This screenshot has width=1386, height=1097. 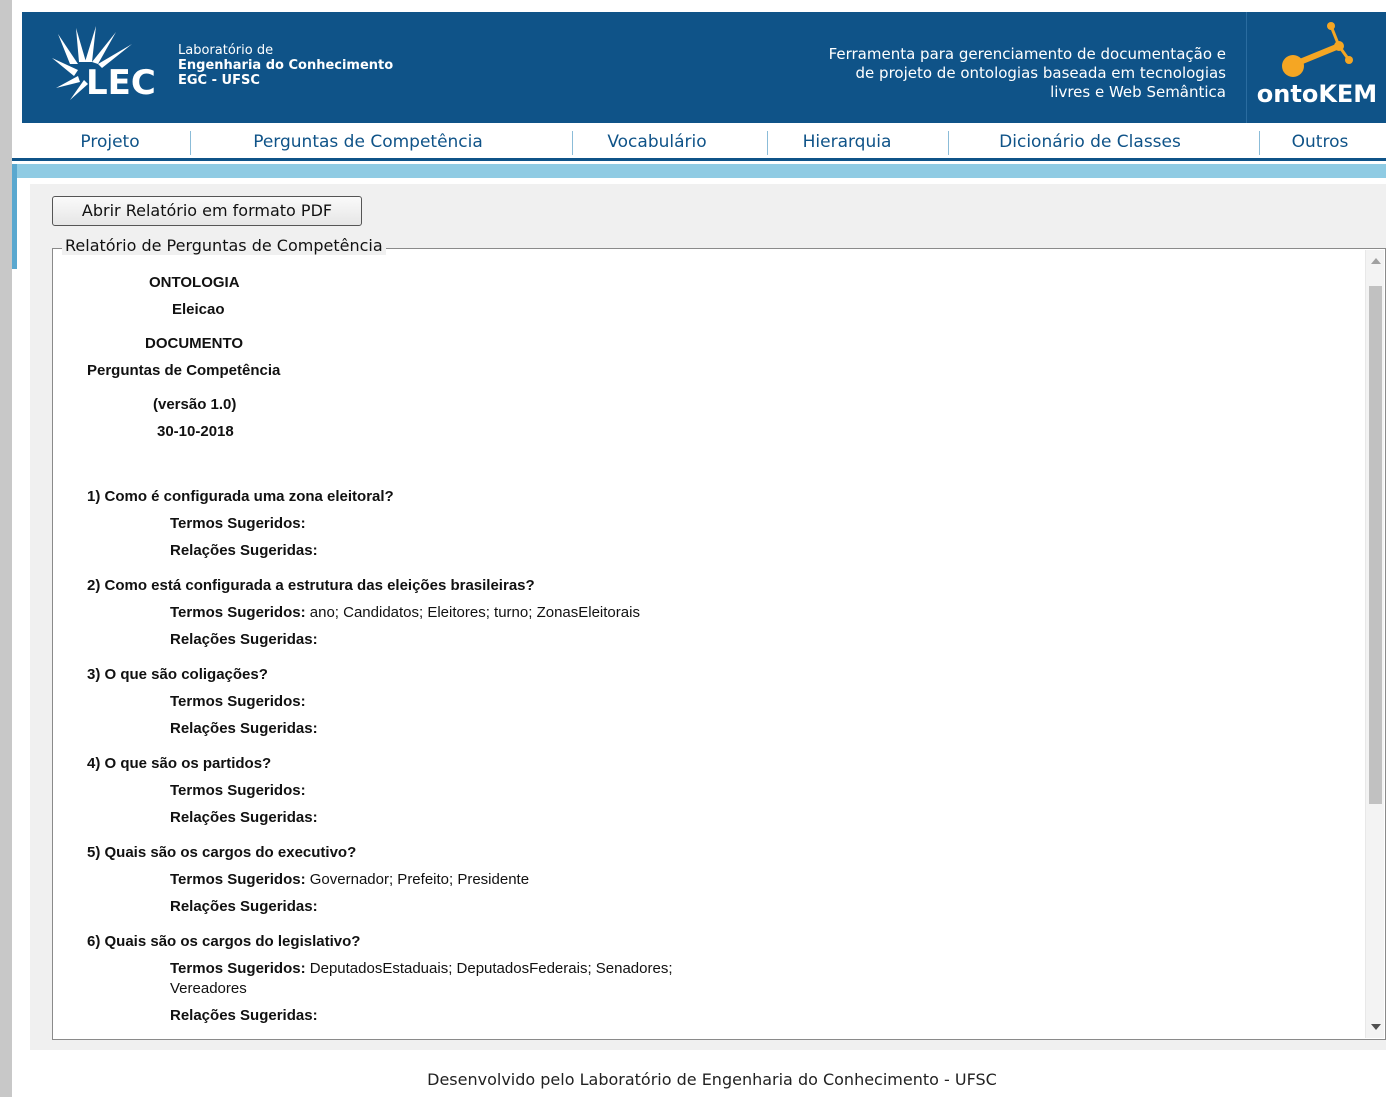 I want to click on ontology-name: Eleicao, so click(x=198, y=309).